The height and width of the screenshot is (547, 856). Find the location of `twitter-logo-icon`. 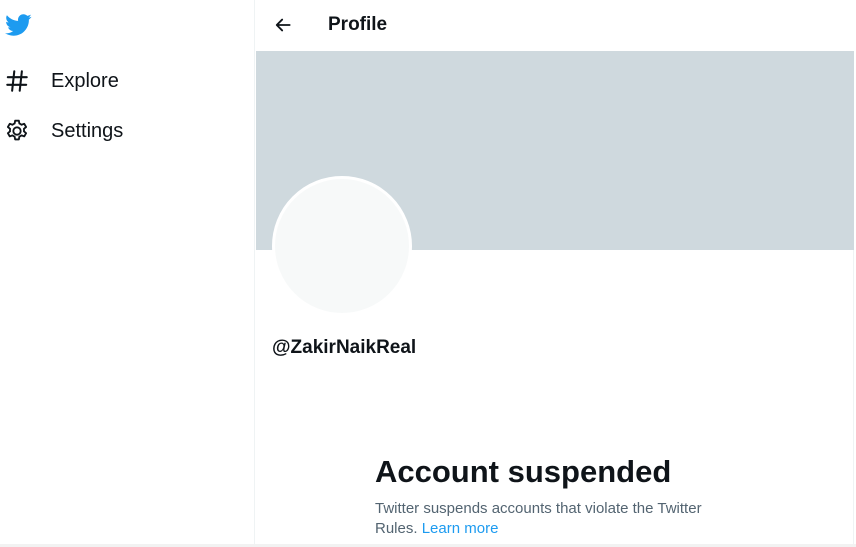

twitter-logo-icon is located at coordinates (18, 25).